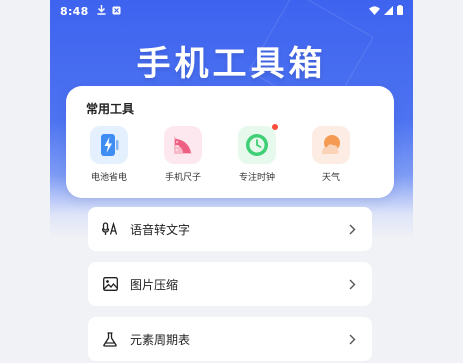  Describe the element at coordinates (231, 11) in the screenshot. I see `status-bar: 8:48` at that location.